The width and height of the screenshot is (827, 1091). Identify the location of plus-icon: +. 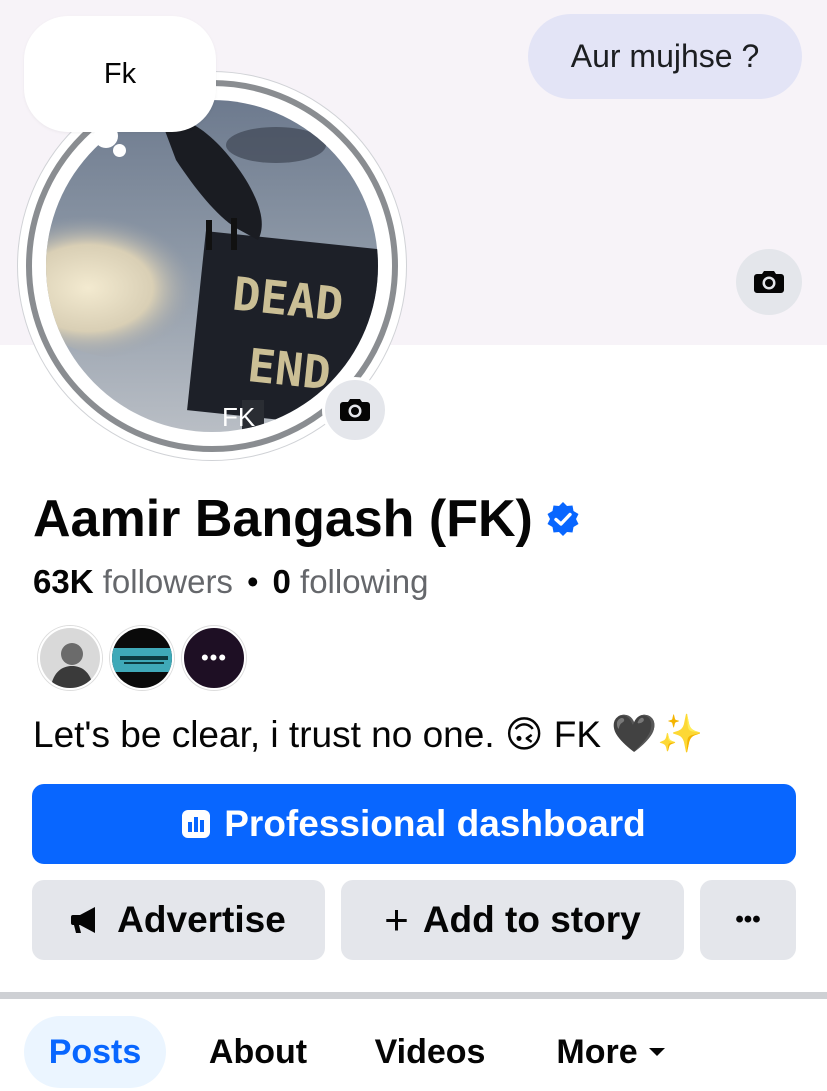
(396, 919).